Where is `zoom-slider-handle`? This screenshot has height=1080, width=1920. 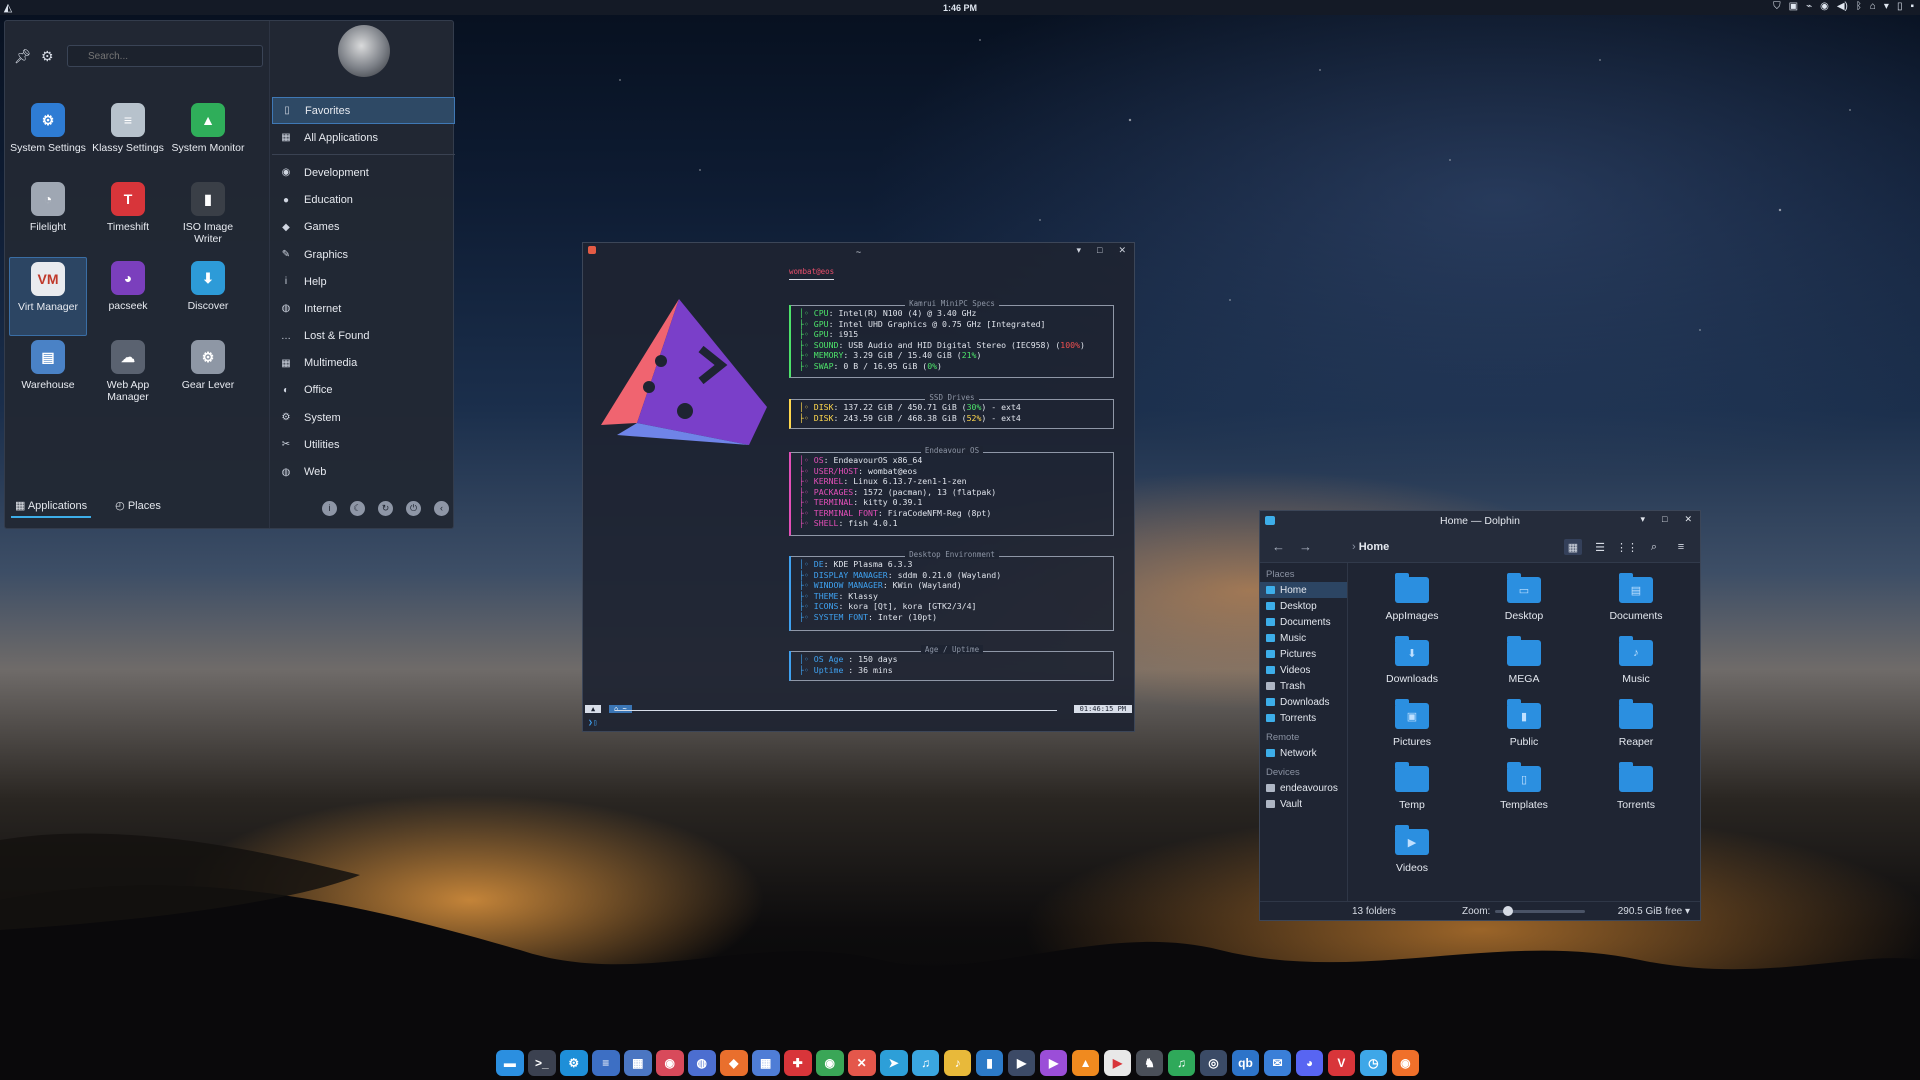 zoom-slider-handle is located at coordinates (1508, 911).